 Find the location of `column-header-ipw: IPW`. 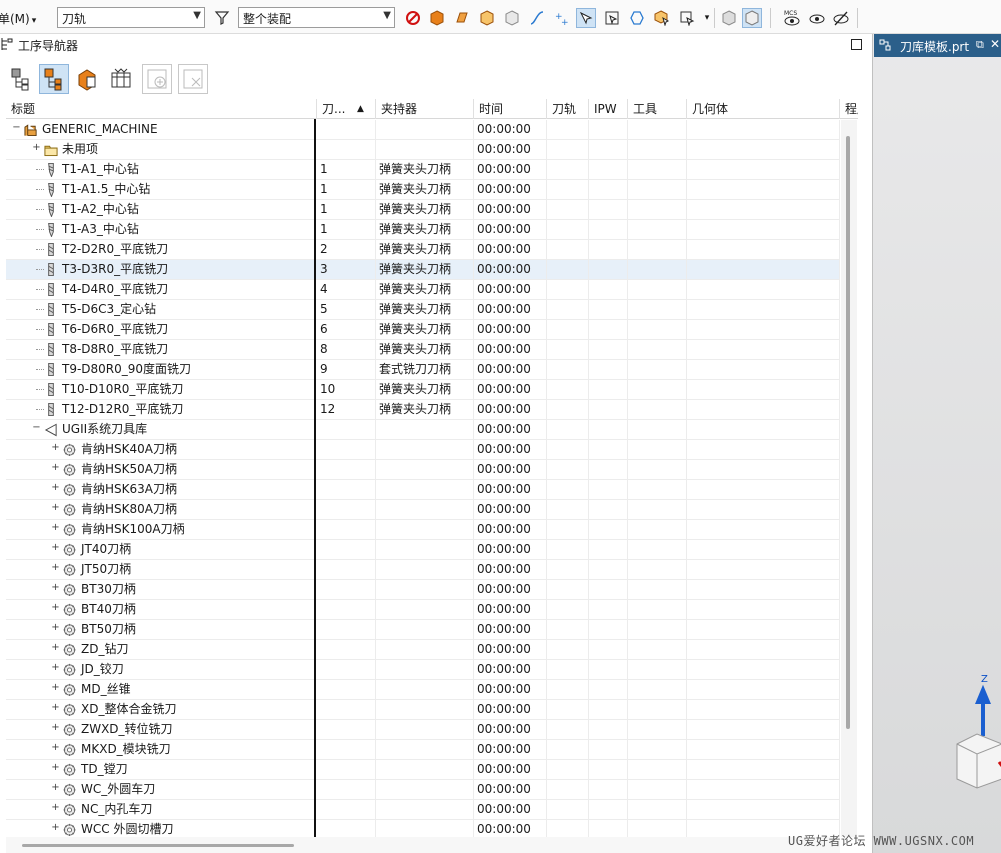

column-header-ipw: IPW is located at coordinates (608, 109).